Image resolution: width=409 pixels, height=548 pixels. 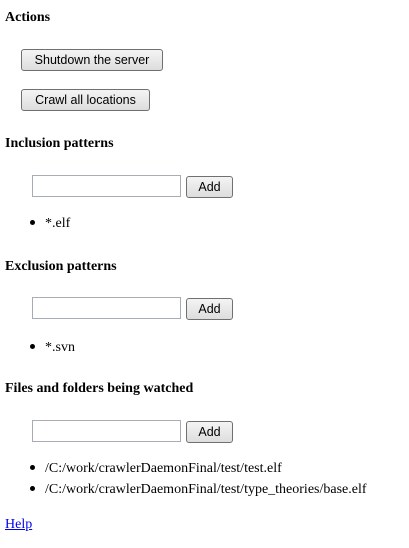 What do you see at coordinates (58, 223) in the screenshot?
I see `inclusion-pattern-text: *.elf` at bounding box center [58, 223].